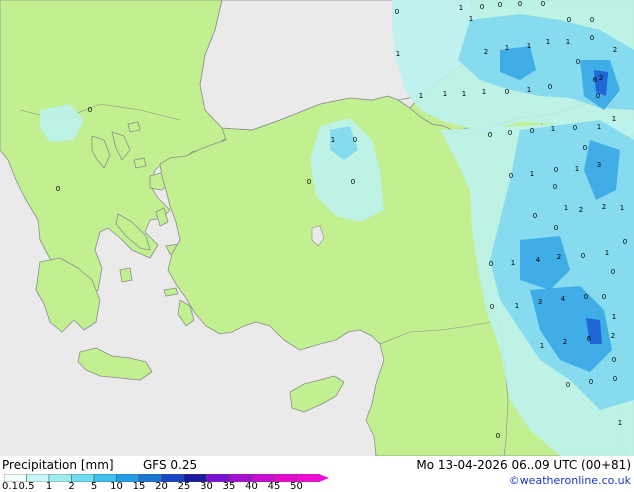 Image resolution: width=634 pixels, height=492 pixels. What do you see at coordinates (184, 486) in the screenshot?
I see `legend-tick: 25` at bounding box center [184, 486].